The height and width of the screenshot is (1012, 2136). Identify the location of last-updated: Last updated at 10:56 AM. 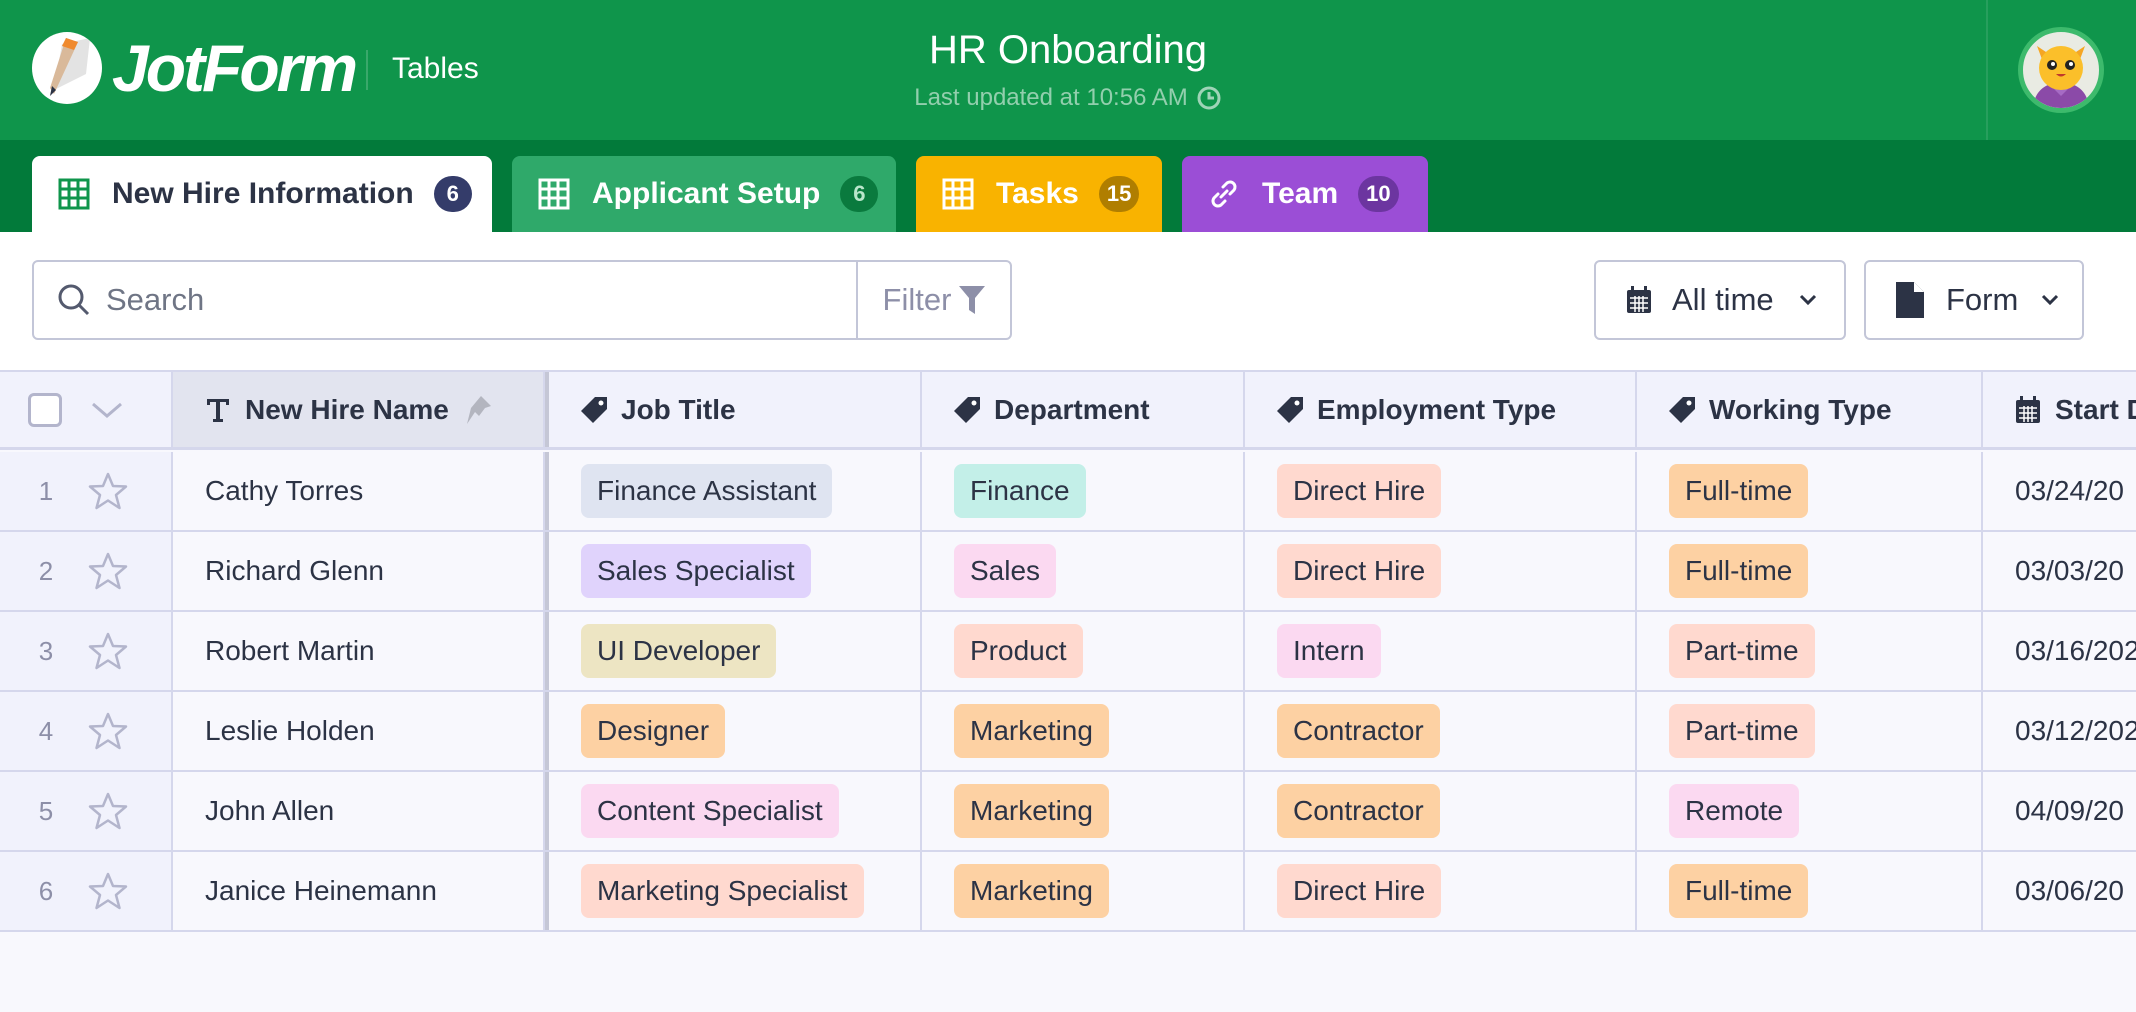
(1068, 98).